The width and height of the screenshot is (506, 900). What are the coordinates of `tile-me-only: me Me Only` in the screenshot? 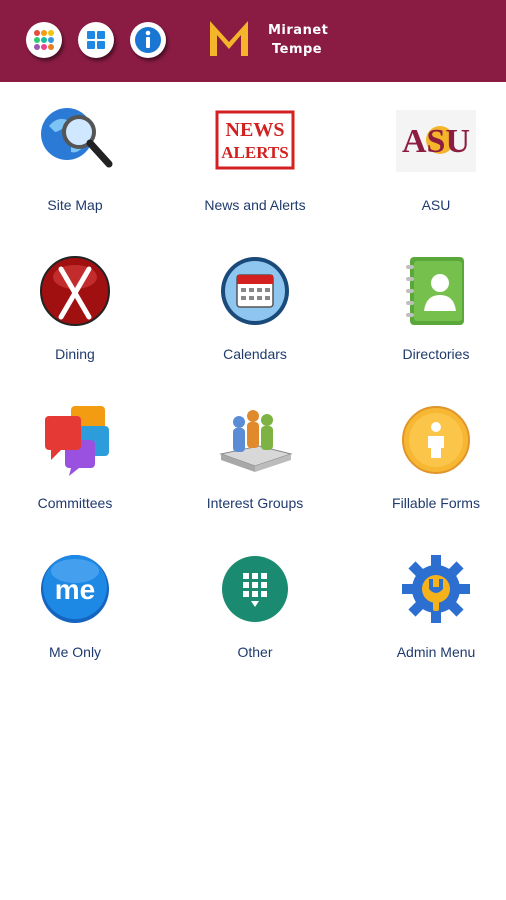 It's located at (79, 603).